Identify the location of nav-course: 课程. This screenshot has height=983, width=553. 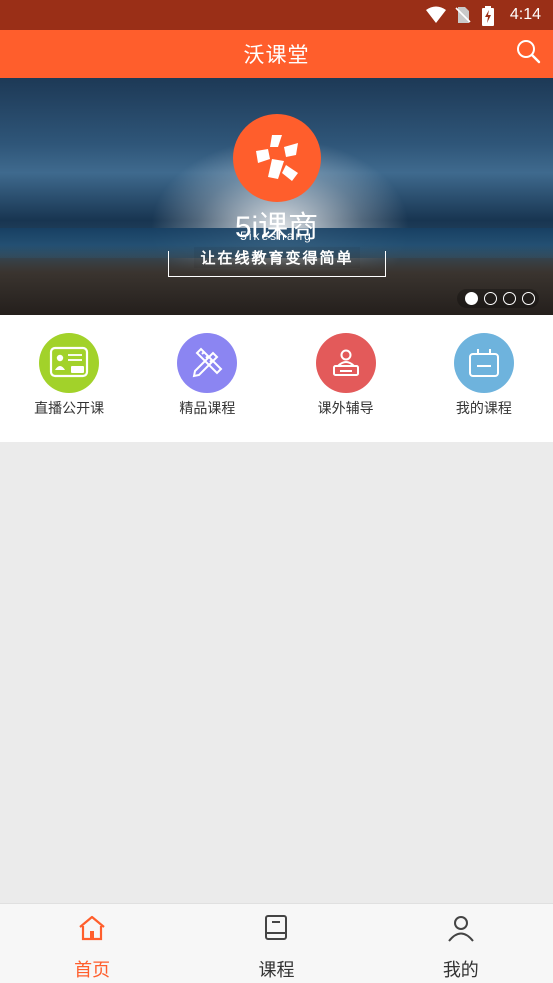
(276, 943).